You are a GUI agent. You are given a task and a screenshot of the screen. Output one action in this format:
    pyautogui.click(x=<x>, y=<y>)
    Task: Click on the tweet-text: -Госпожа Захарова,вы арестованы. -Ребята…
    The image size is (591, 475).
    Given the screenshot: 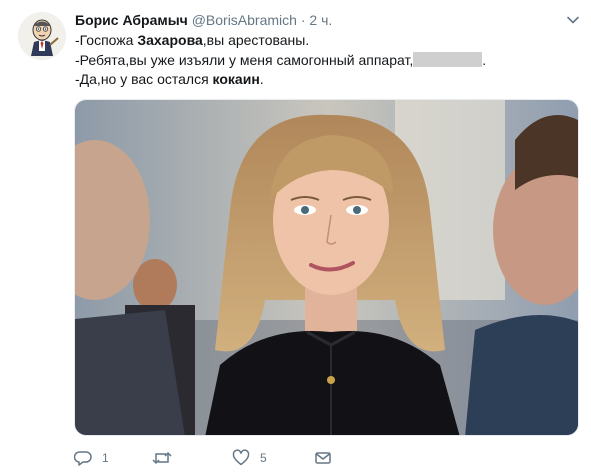 What is the action you would take?
    pyautogui.click(x=320, y=60)
    